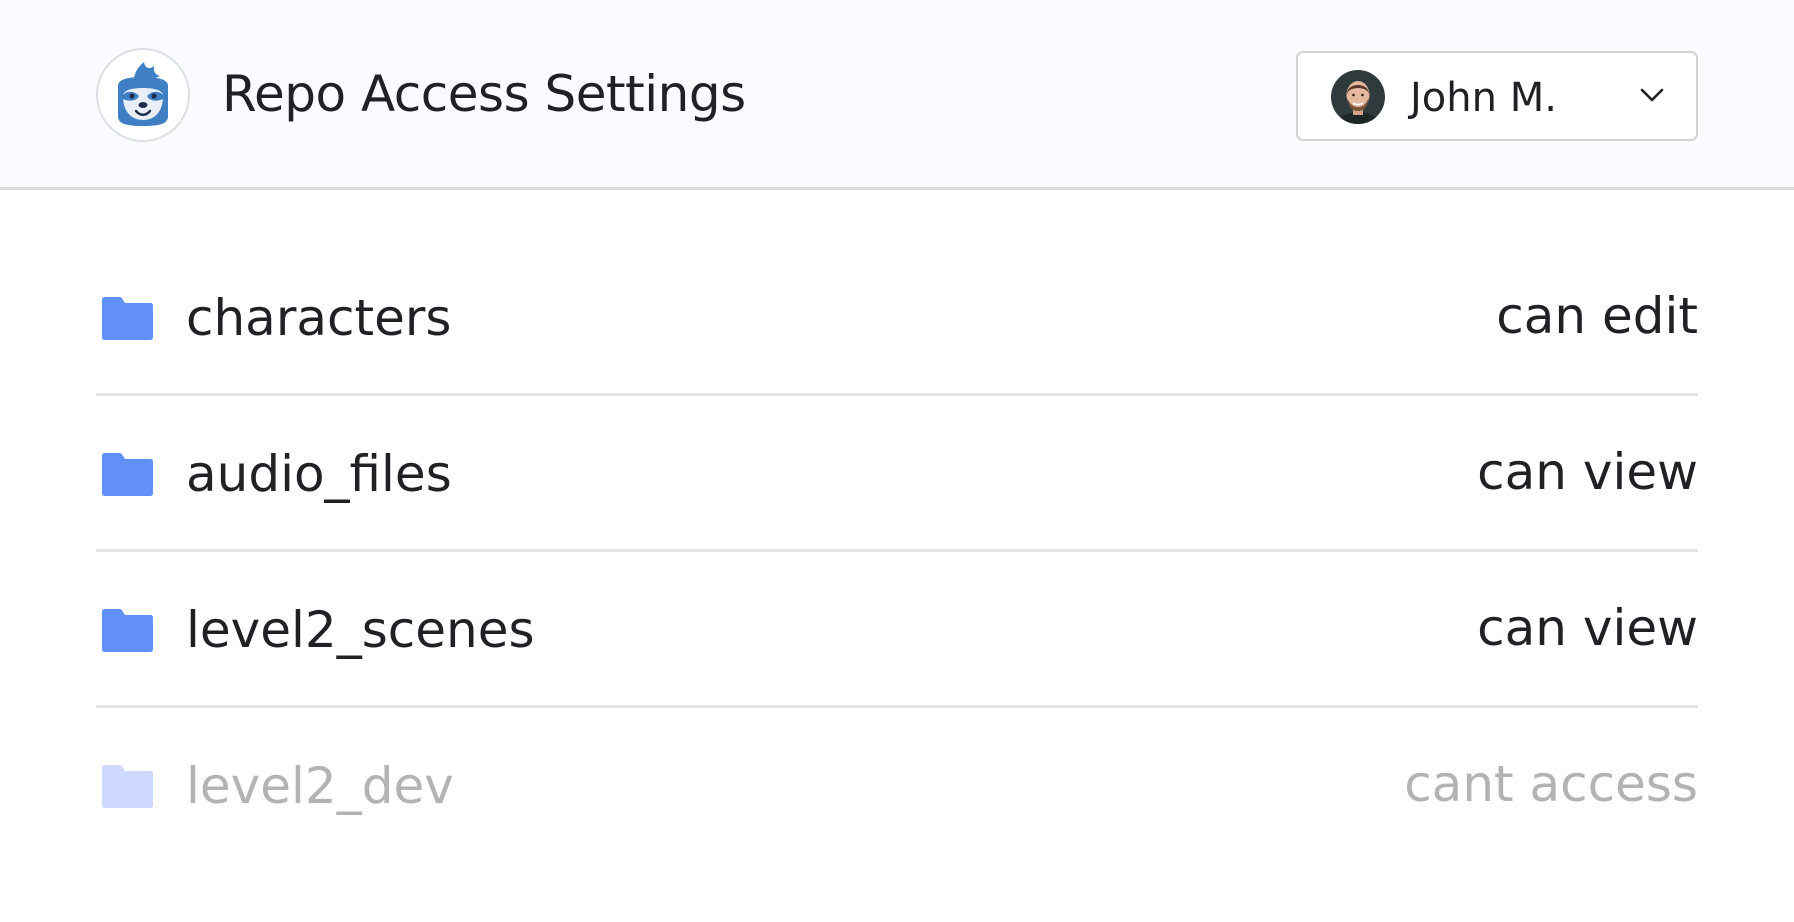  What do you see at coordinates (360, 630) in the screenshot?
I see `repo-name: level2_scenes` at bounding box center [360, 630].